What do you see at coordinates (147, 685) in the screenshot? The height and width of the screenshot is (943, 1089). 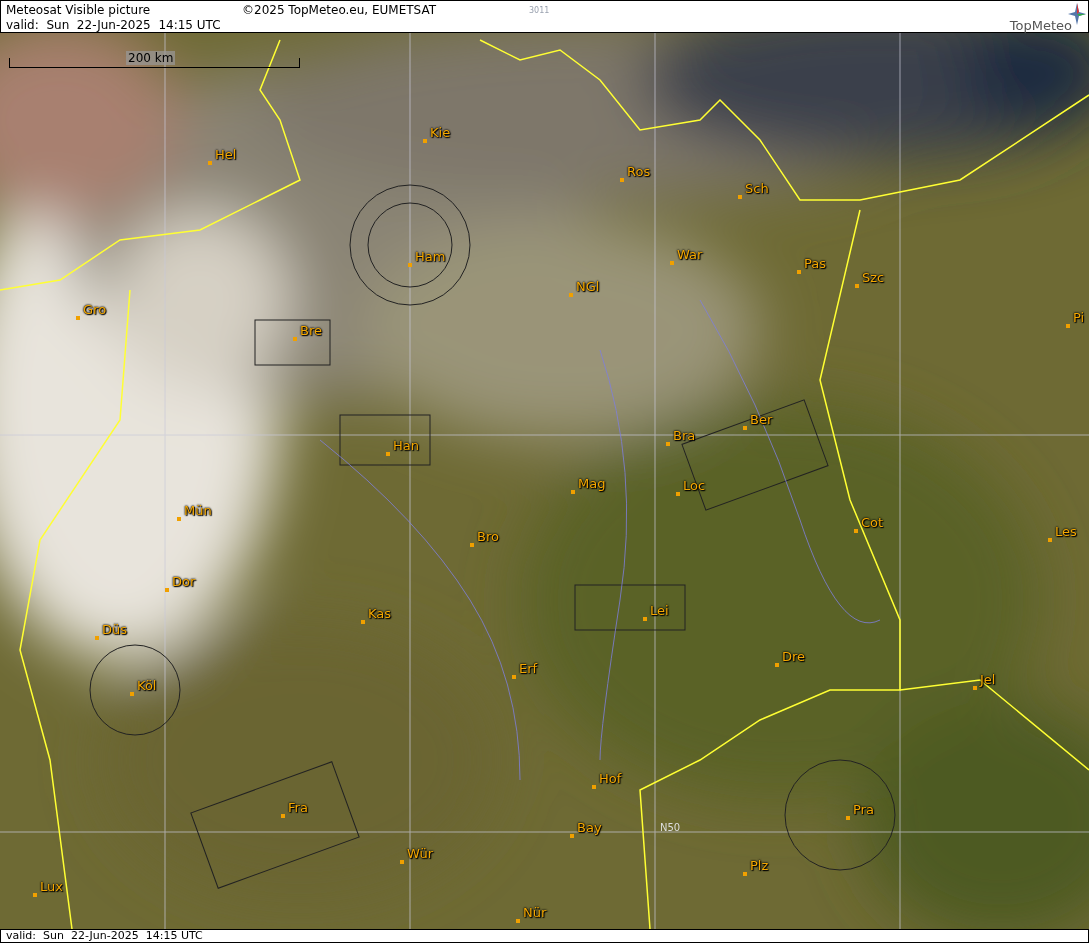 I see `city-label: Köl` at bounding box center [147, 685].